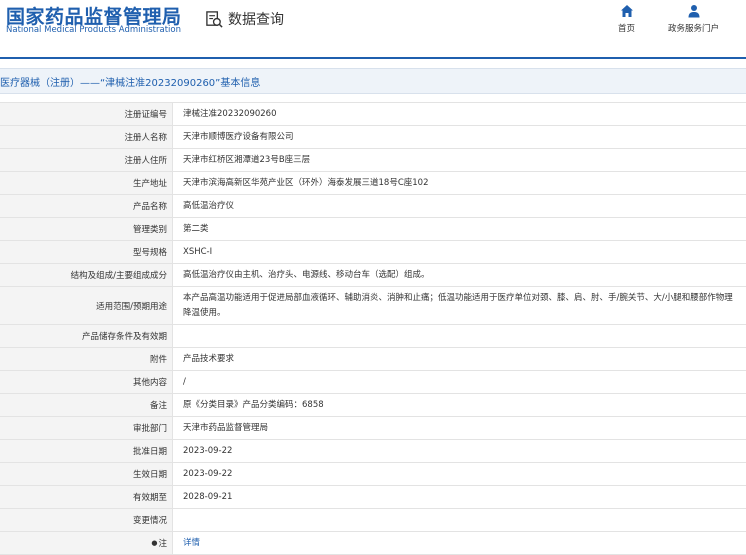 The height and width of the screenshot is (555, 746). What do you see at coordinates (86, 206) in the screenshot?
I see `row-label: 产品名称` at bounding box center [86, 206].